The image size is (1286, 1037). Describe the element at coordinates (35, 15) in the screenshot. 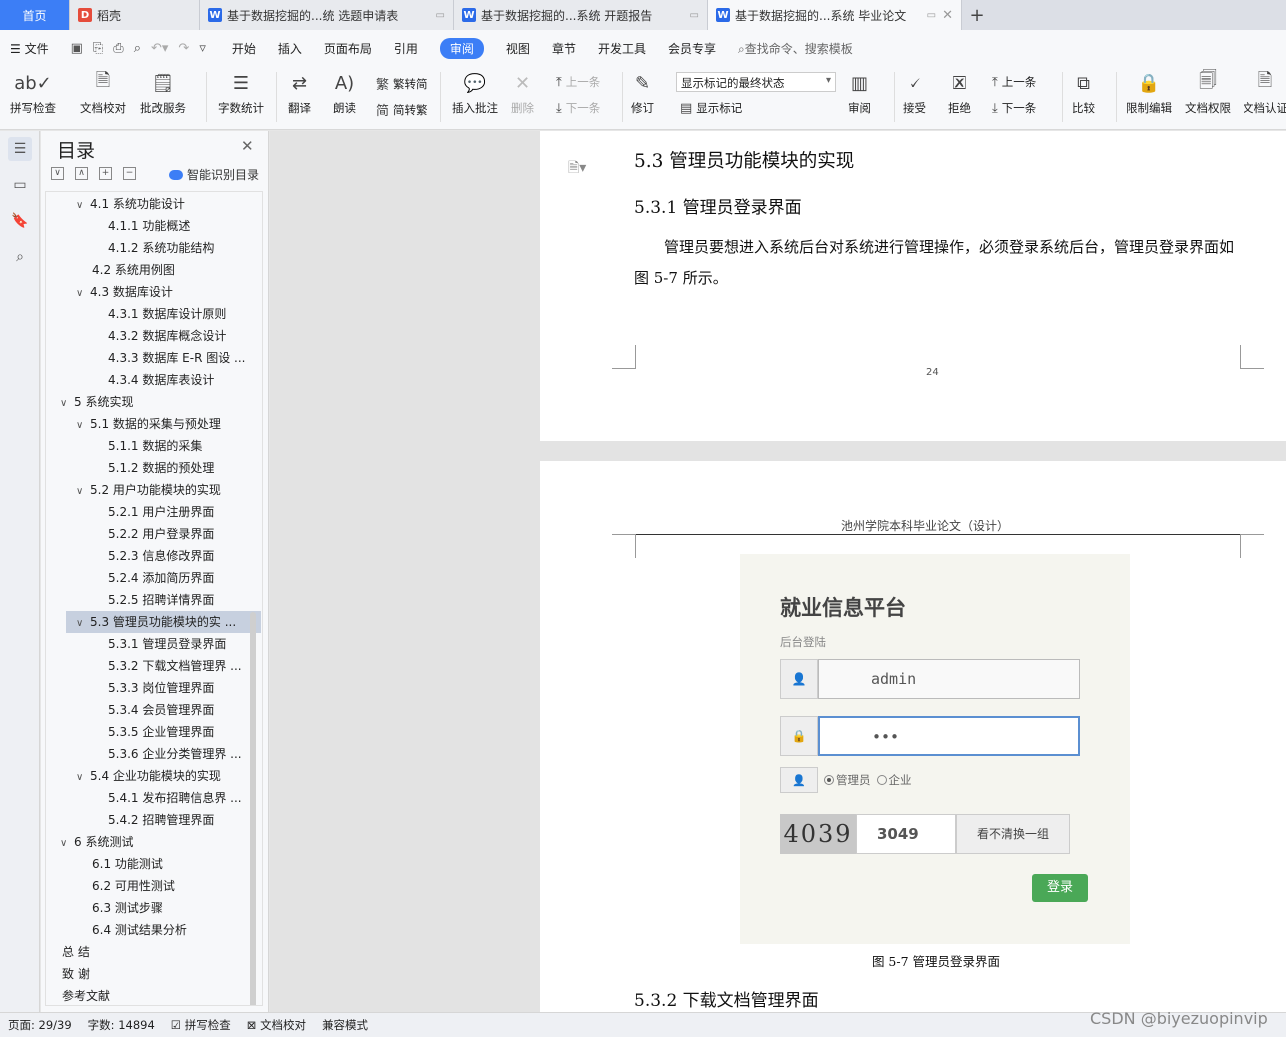

I see `tab-home: 首页` at that location.